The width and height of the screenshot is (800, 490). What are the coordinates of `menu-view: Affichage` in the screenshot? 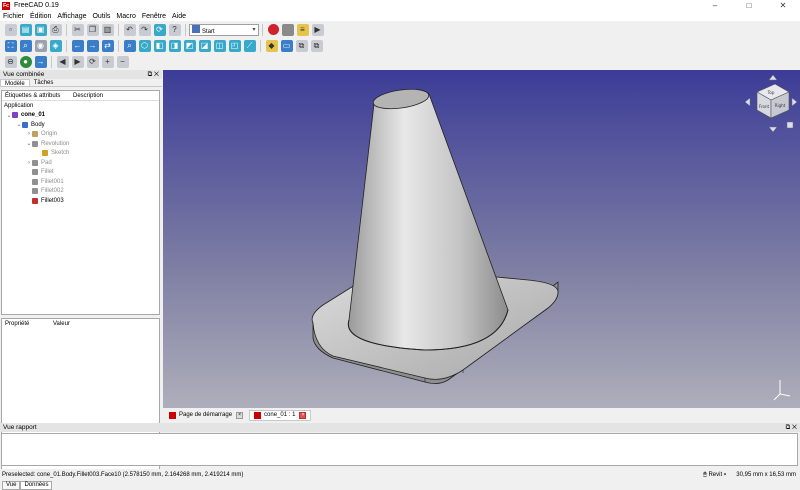 It's located at (71, 16).